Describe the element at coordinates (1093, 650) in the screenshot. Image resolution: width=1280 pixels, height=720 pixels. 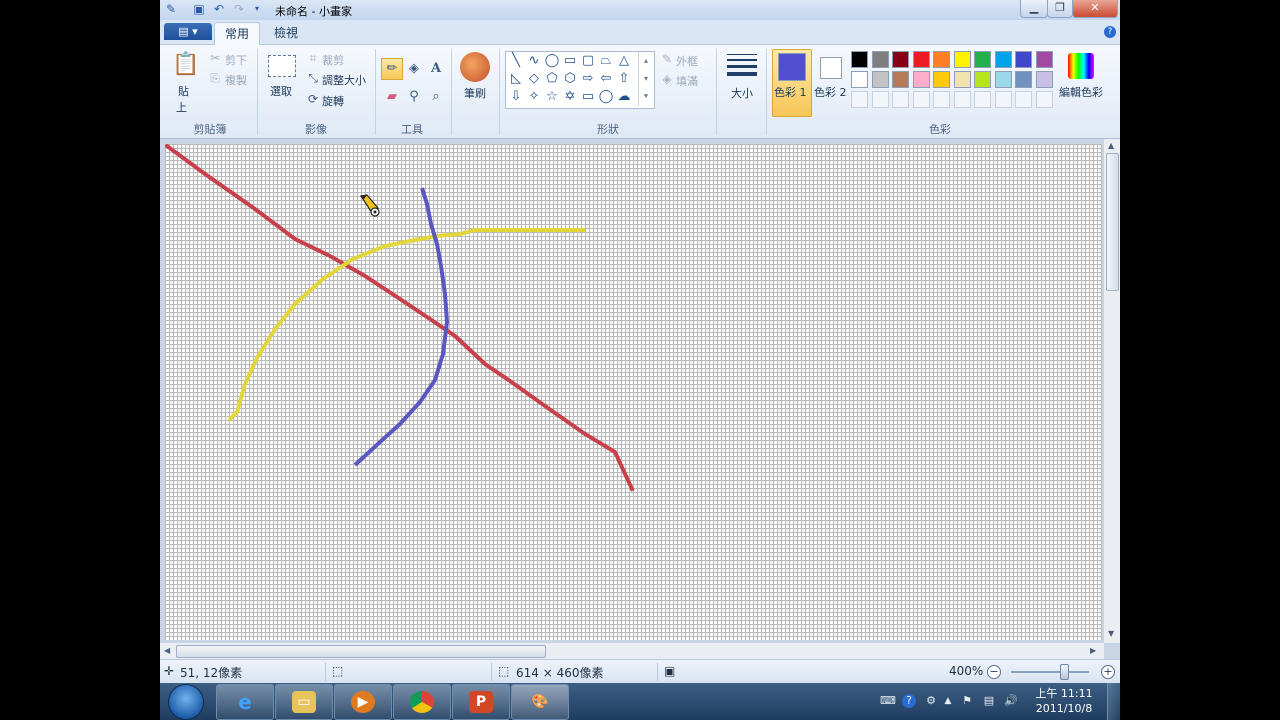
I see `scroll-right-icon: ▶` at that location.